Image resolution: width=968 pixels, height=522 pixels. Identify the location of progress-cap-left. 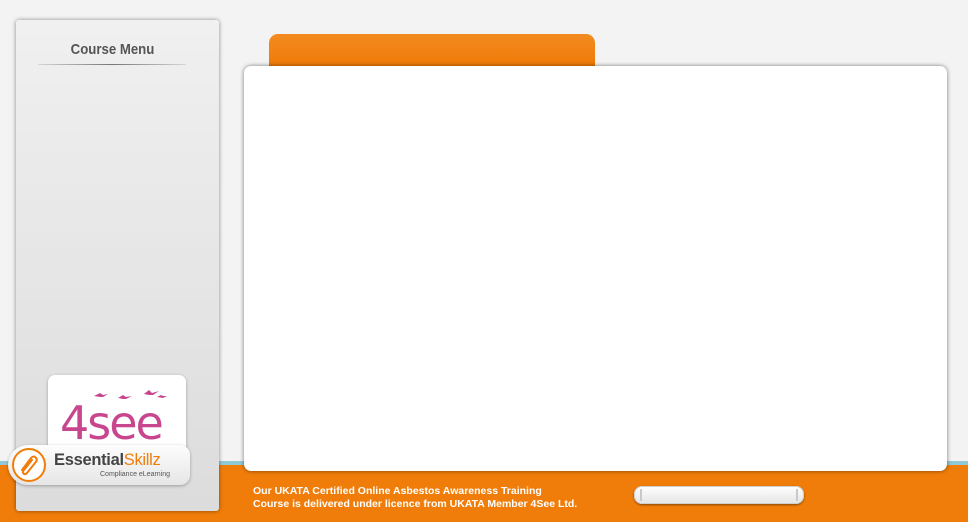
(641, 495).